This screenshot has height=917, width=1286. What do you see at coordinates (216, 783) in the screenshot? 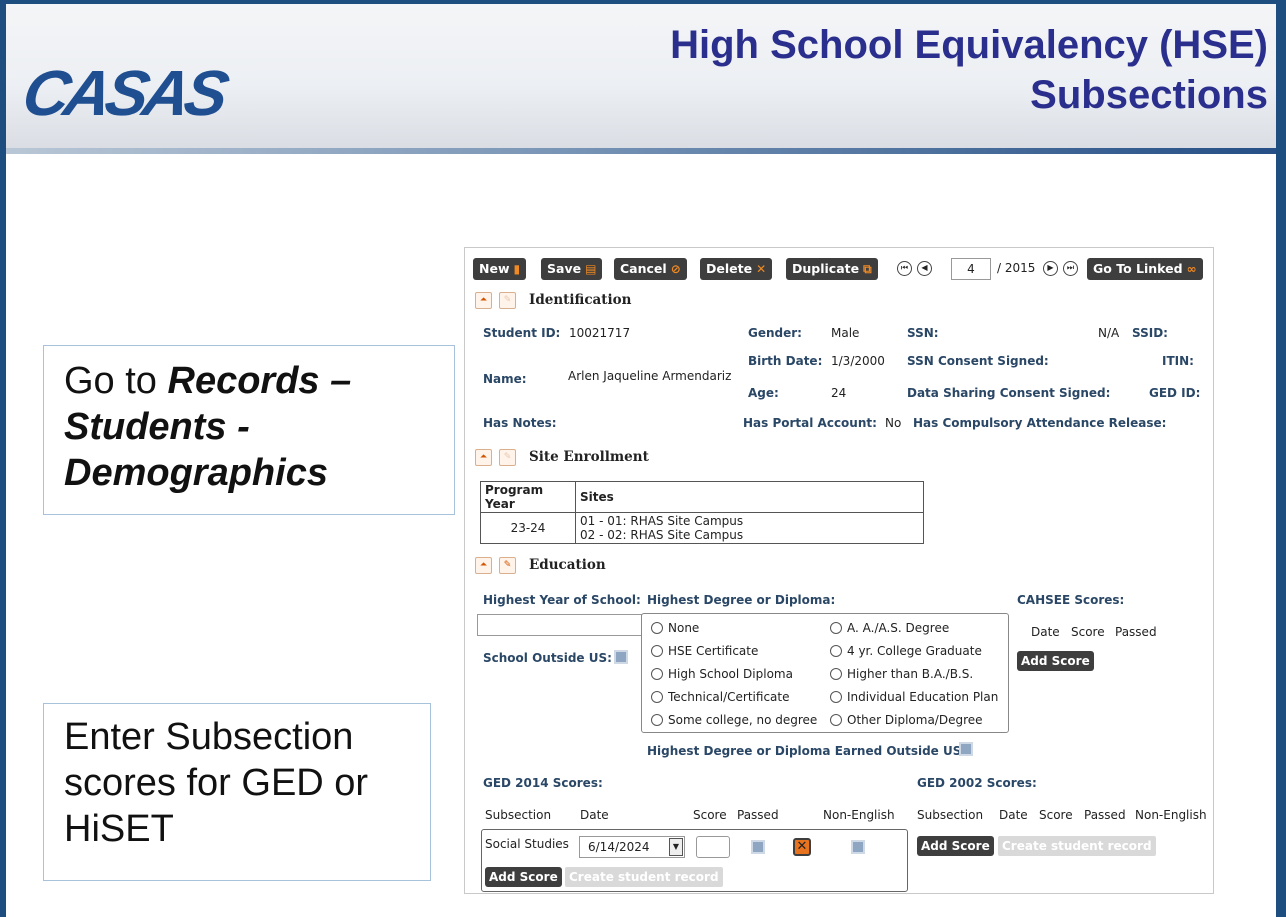
I see `callout-line-2: scores for GED or` at bounding box center [216, 783].